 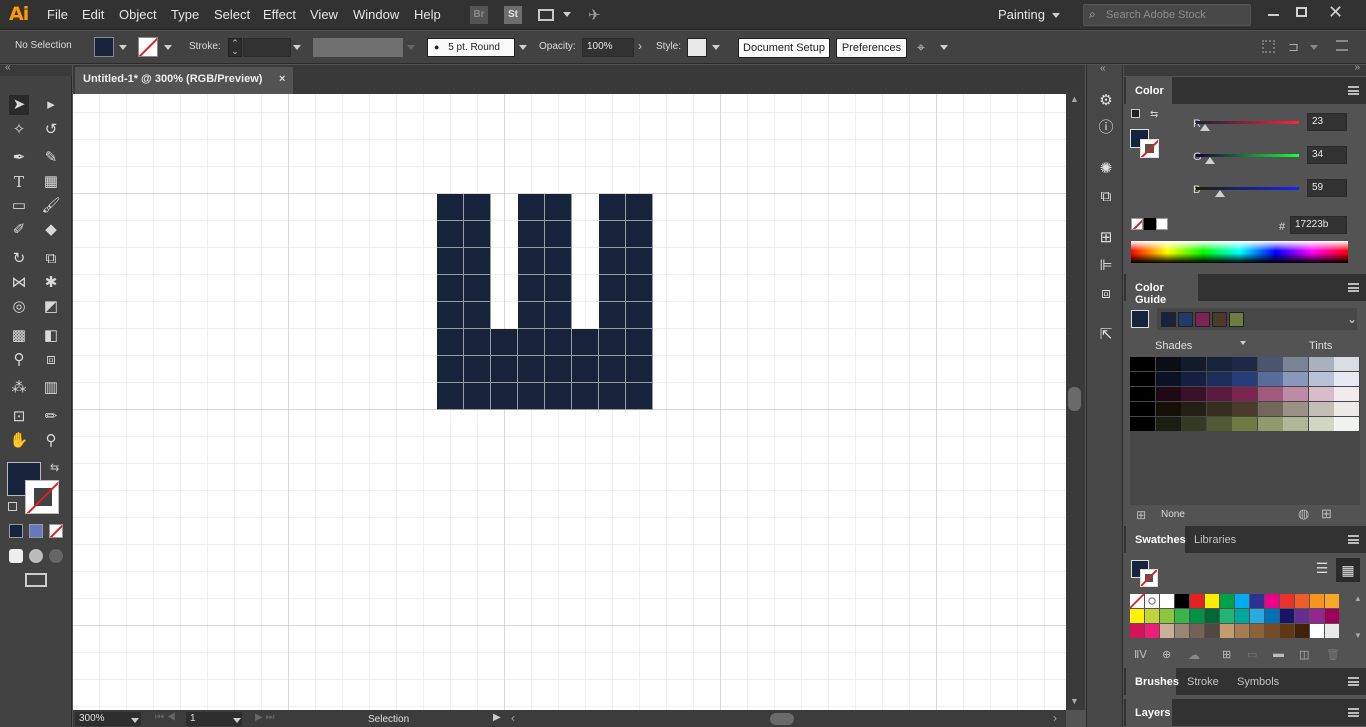 I want to click on scroll-right-icon: ›, so click(x=1055, y=718).